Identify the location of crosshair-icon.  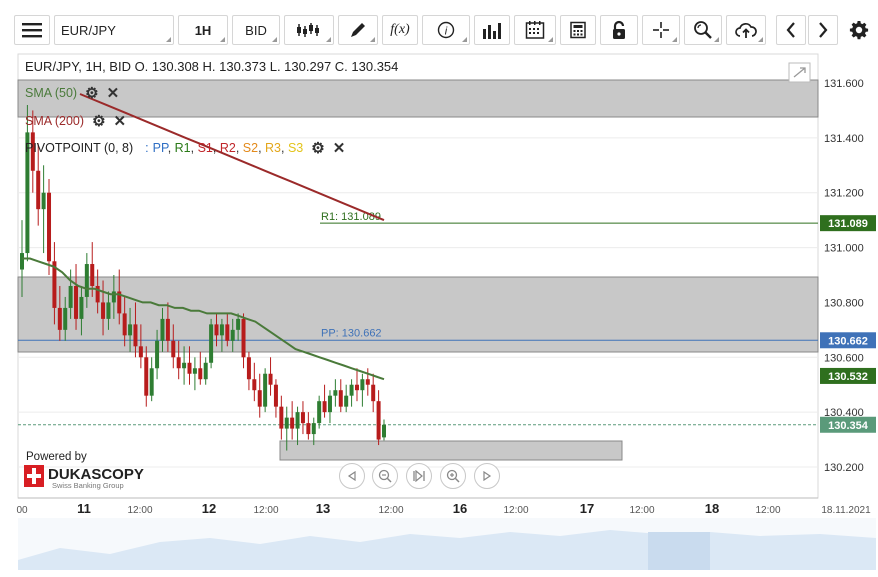
(661, 30).